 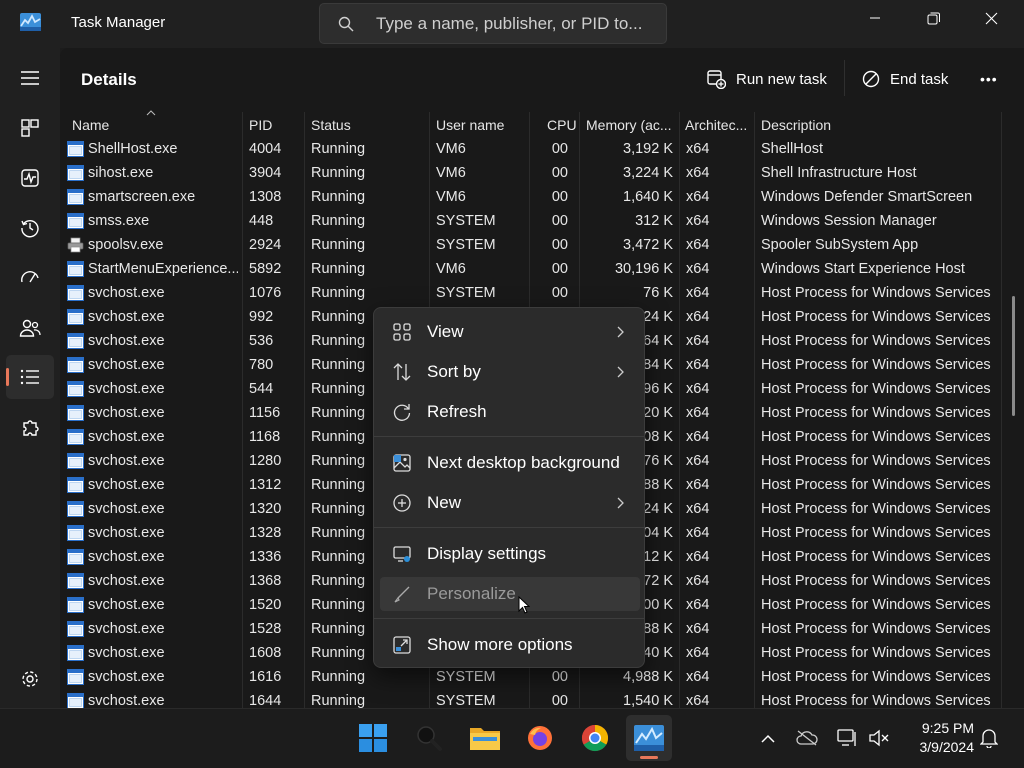 I want to click on run-new-task-button: Run new task, so click(x=766, y=79).